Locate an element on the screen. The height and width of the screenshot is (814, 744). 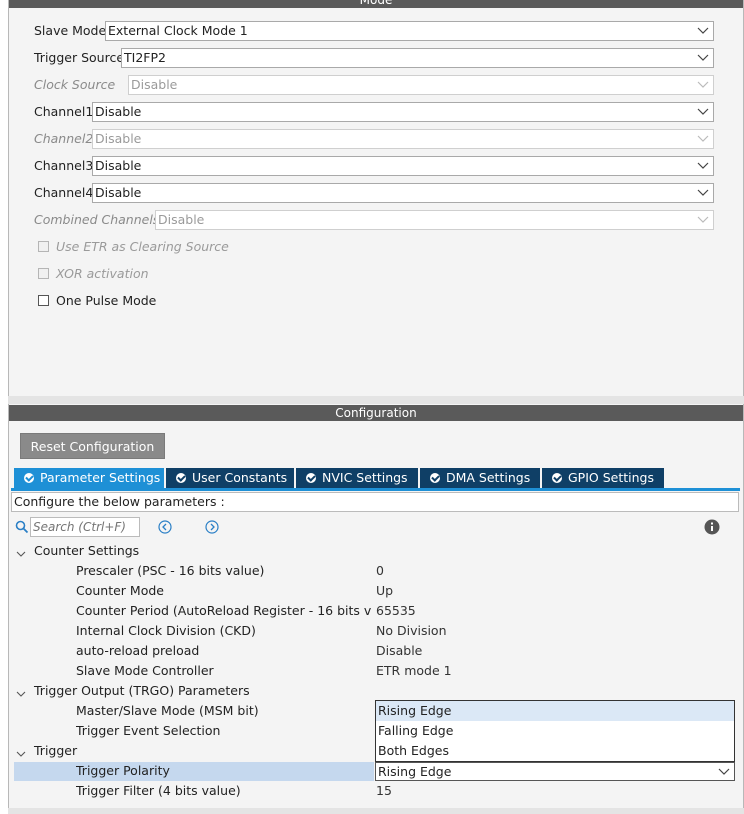
reset-configuration-button: Reset Configuration is located at coordinates (92, 446).